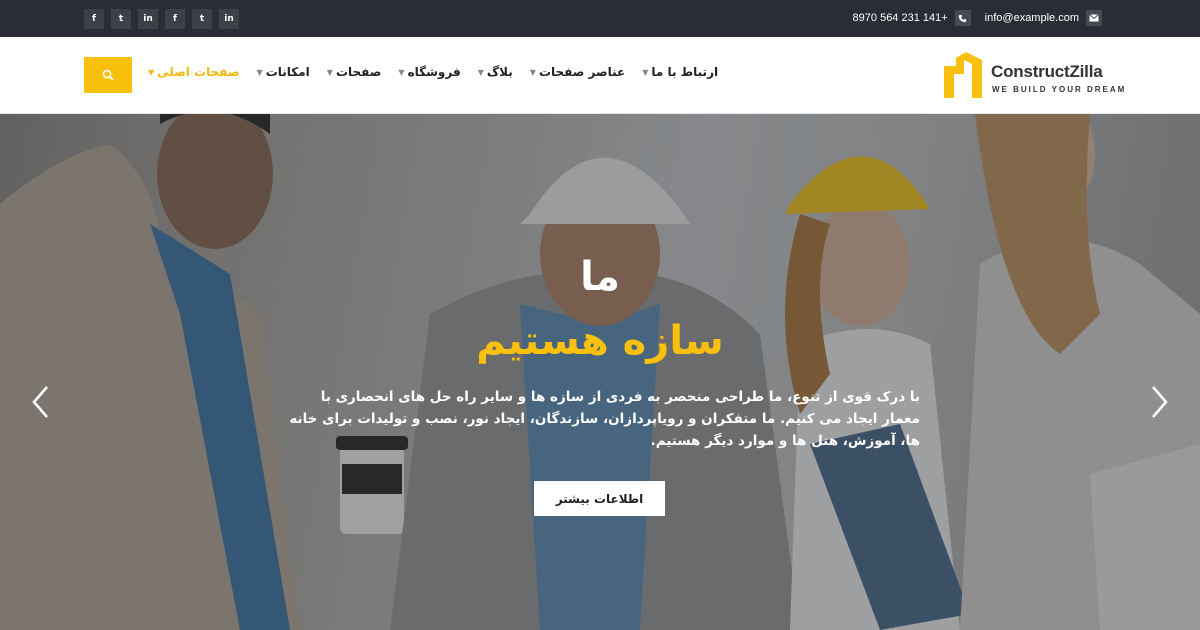 The image size is (1200, 630). What do you see at coordinates (354, 72) in the screenshot?
I see `menu-item-pages: صفحات ▼` at bounding box center [354, 72].